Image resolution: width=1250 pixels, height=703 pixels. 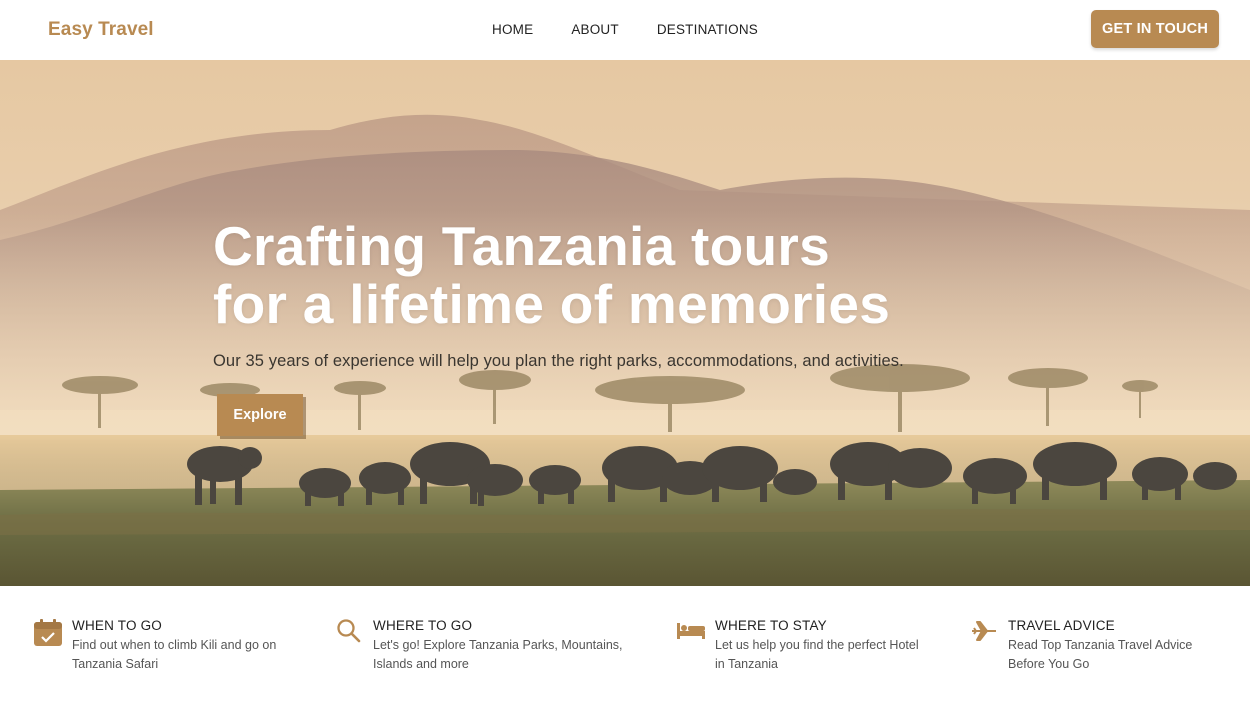 What do you see at coordinates (1061, 625) in the screenshot?
I see `feature-title: TRAVEL ADVICE` at bounding box center [1061, 625].